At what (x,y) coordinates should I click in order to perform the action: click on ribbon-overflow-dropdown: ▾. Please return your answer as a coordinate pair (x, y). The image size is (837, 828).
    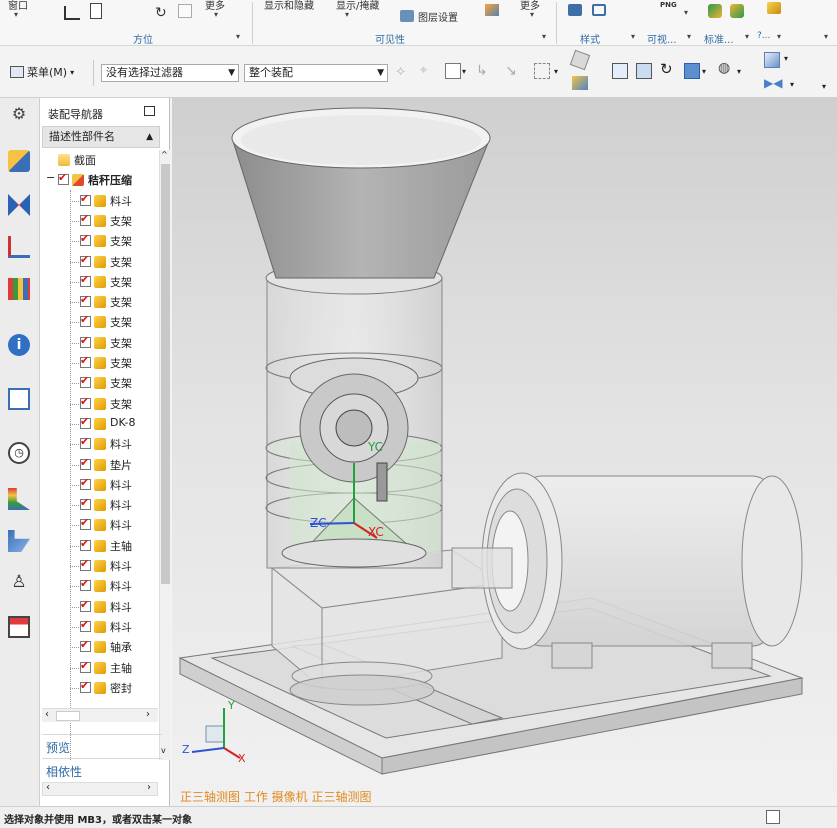
    Looking at the image, I should click on (826, 36).